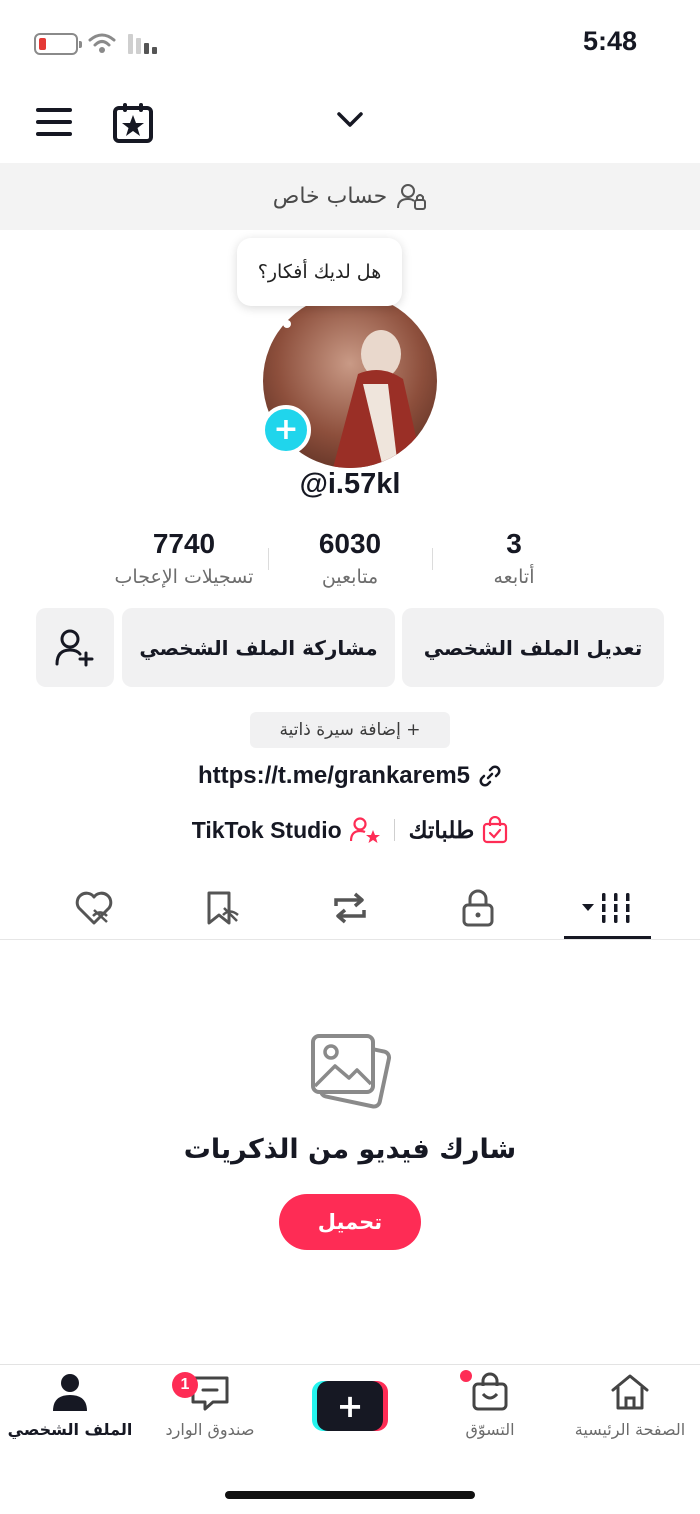 Image resolution: width=700 pixels, height=1514 pixels. I want to click on inbox-badge: 1, so click(185, 1385).